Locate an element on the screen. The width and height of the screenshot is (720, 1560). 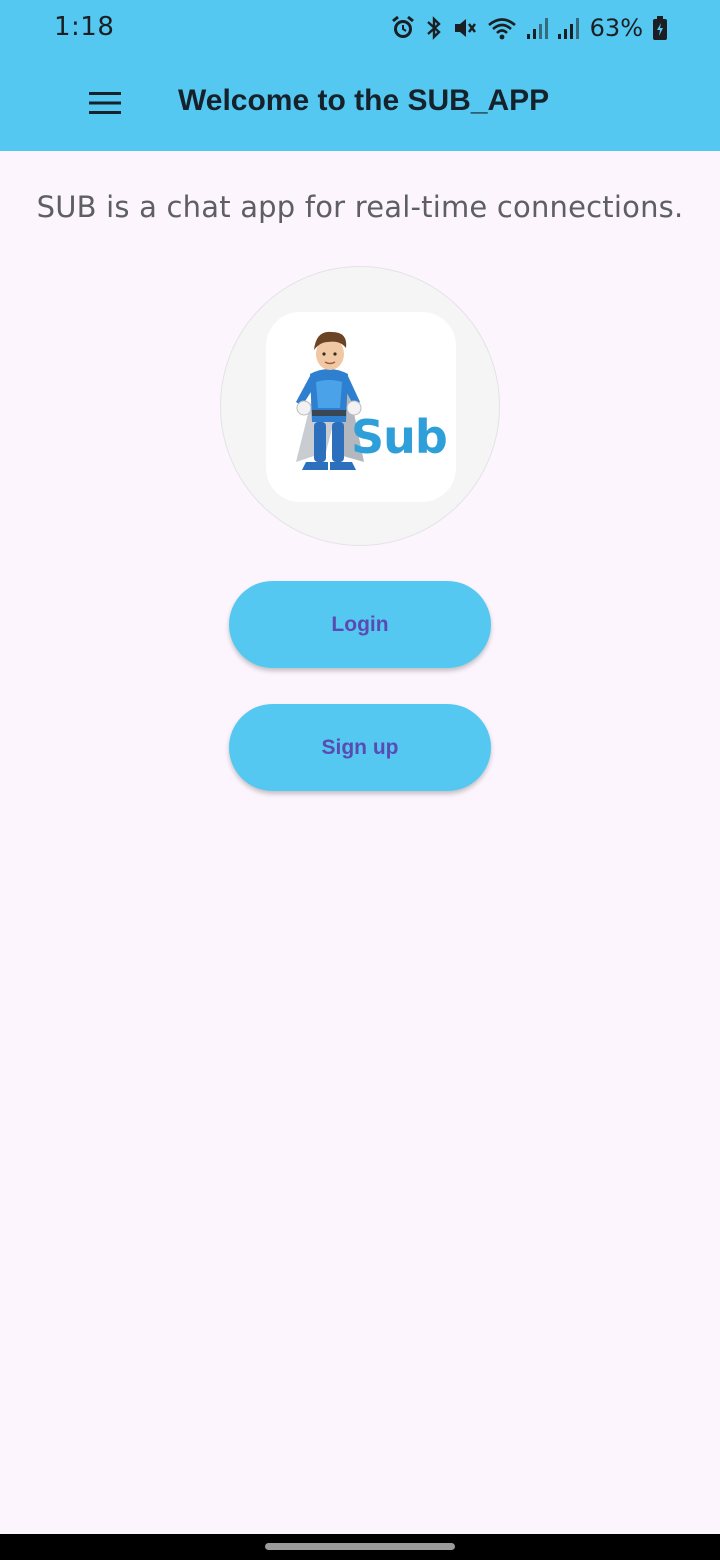
superhero-mascot-logo is located at coordinates (330, 400).